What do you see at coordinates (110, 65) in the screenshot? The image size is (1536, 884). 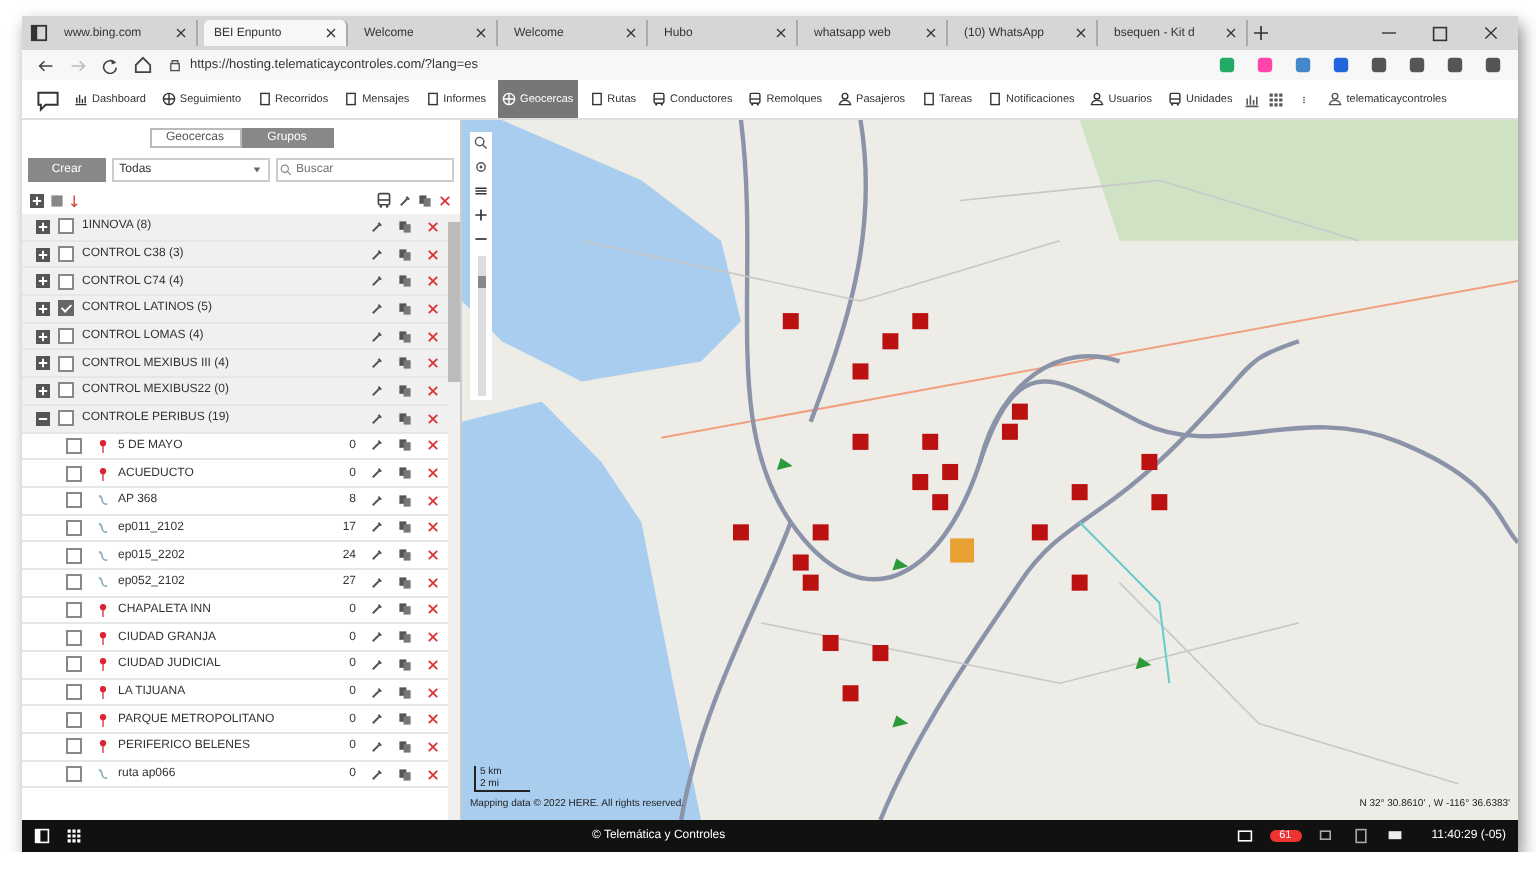 I see `reload-icon` at bounding box center [110, 65].